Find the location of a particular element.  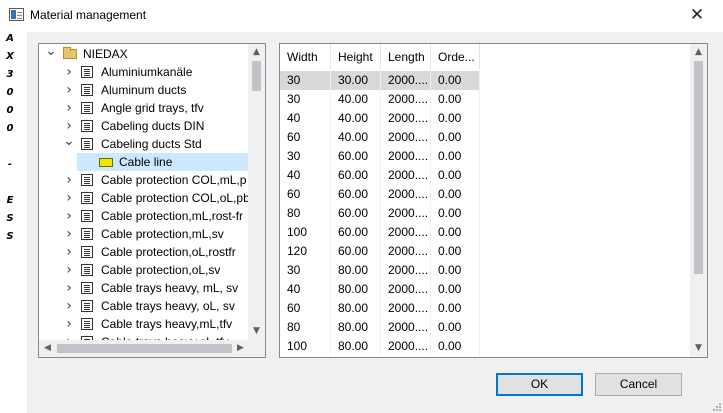

table-cell: 30 is located at coordinates (305, 156).